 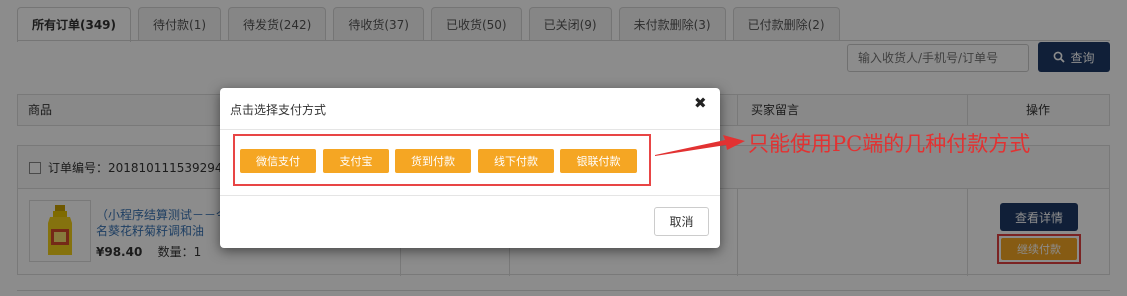 I want to click on cash-on-delivery-button: 货到付款, so click(x=433, y=161).